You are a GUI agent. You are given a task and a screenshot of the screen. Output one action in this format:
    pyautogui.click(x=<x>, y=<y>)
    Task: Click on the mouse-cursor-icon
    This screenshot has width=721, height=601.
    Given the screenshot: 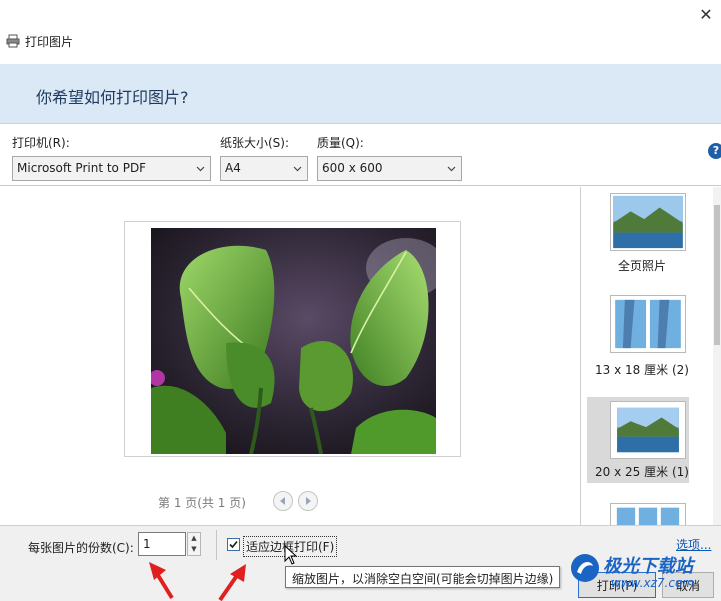 What is the action you would take?
    pyautogui.click(x=291, y=555)
    